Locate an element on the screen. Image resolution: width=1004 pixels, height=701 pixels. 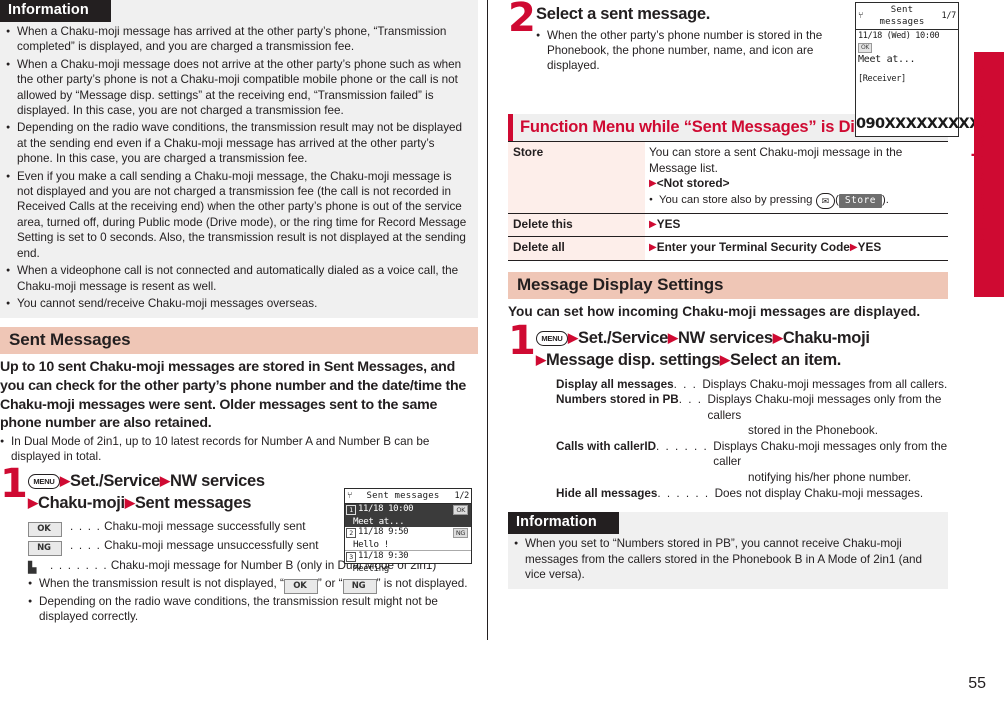
table-cell-value: ▶Enter your Terminal Security Code▶YES is located at coordinates (796, 249).